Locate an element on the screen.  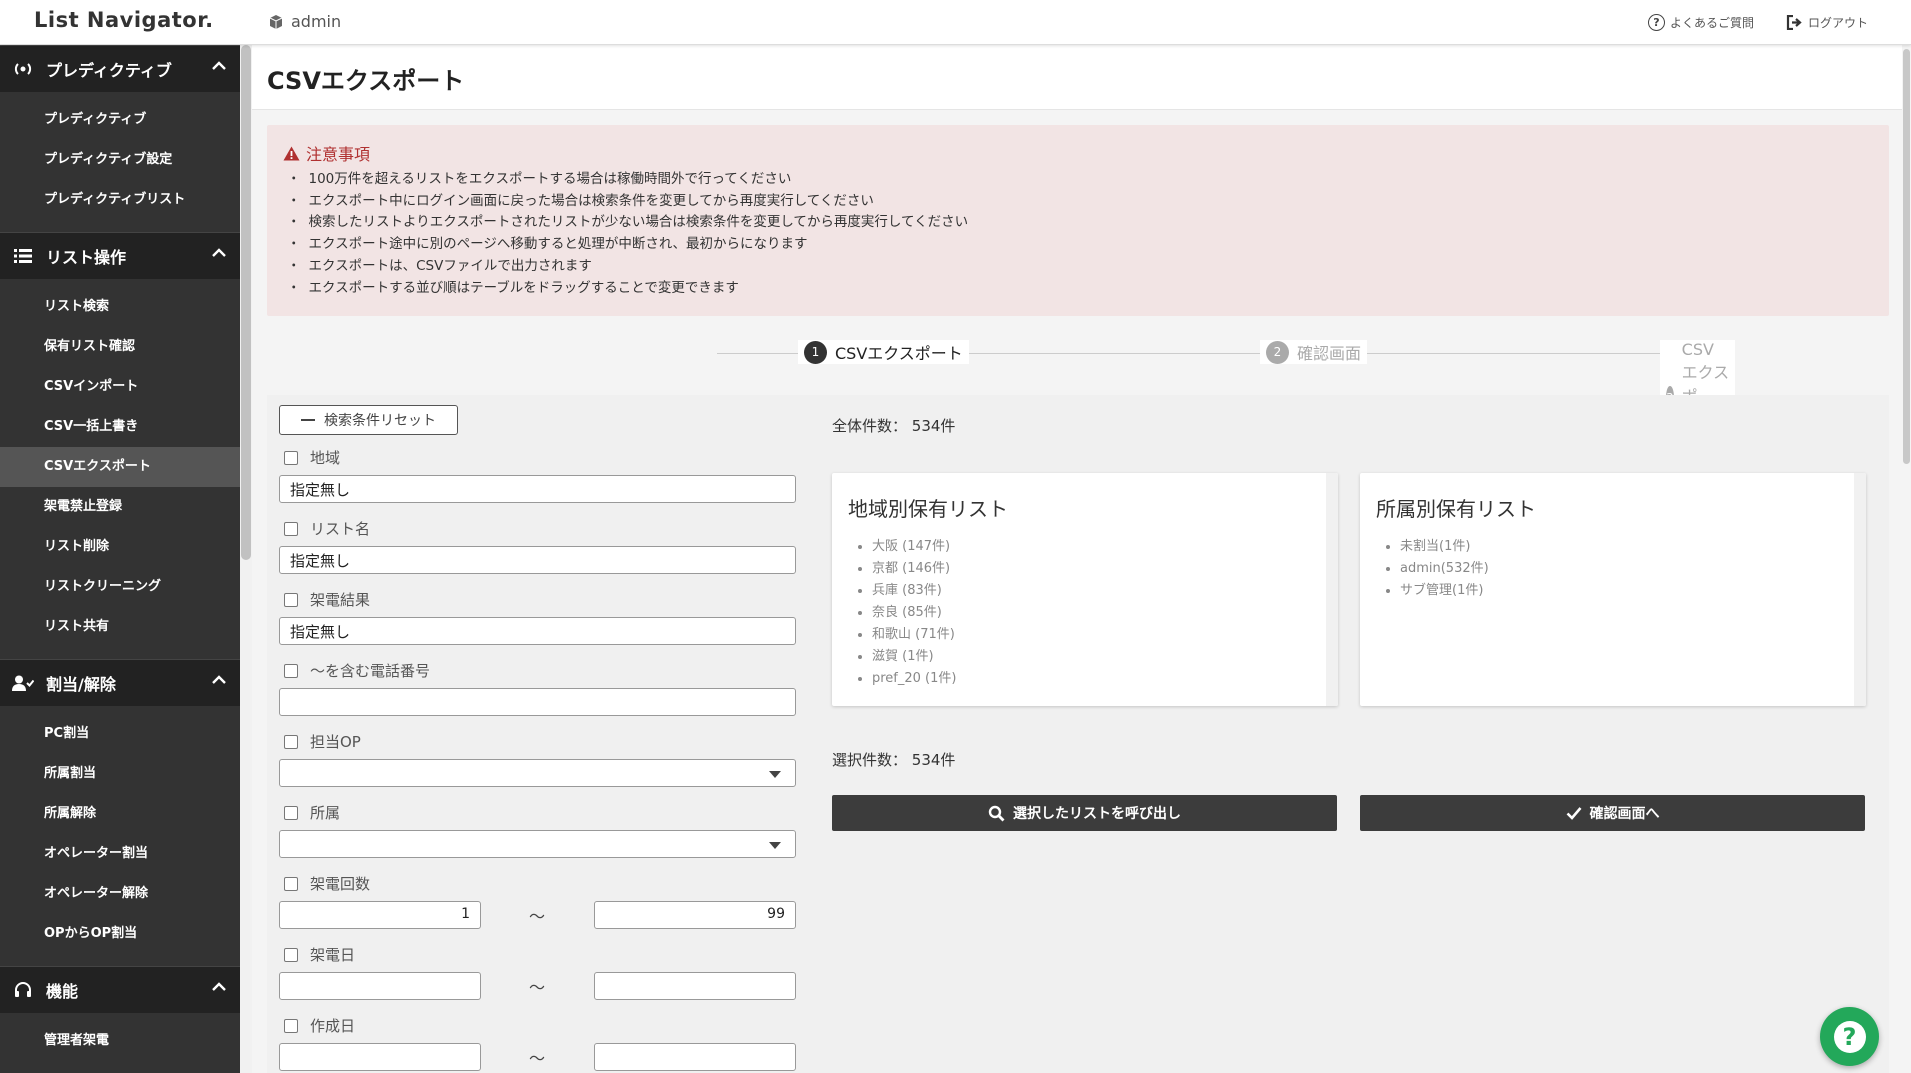
sidebar-section-assign: 割当/解除 is located at coordinates (120, 682).